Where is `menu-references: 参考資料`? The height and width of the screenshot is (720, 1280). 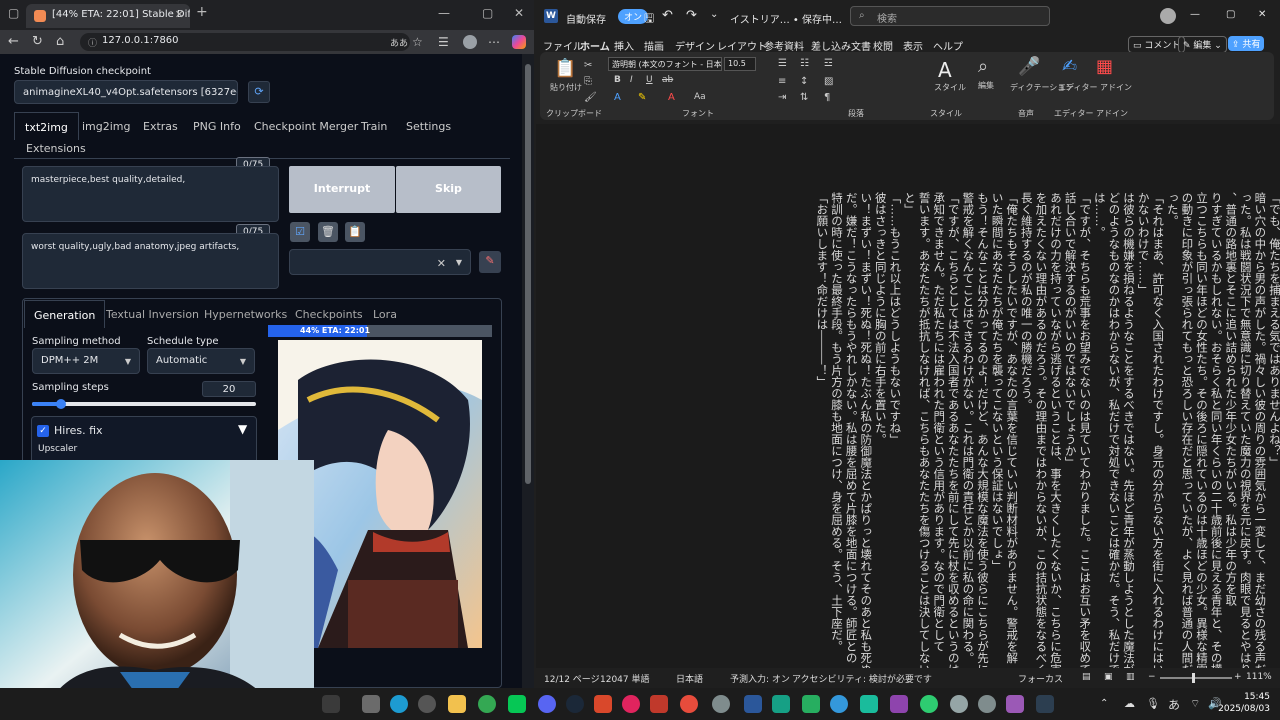 menu-references: 参考資料 is located at coordinates (784, 45).